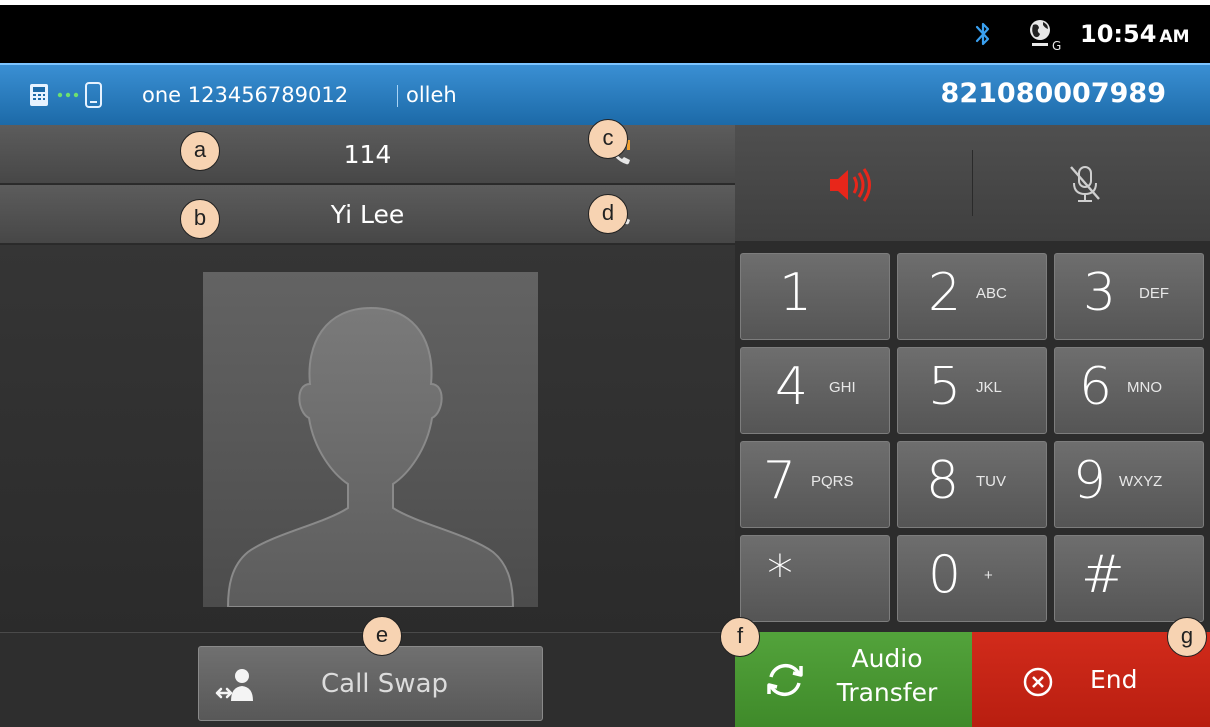 The height and width of the screenshot is (727, 1210). I want to click on end-call-label: End, so click(1114, 679).